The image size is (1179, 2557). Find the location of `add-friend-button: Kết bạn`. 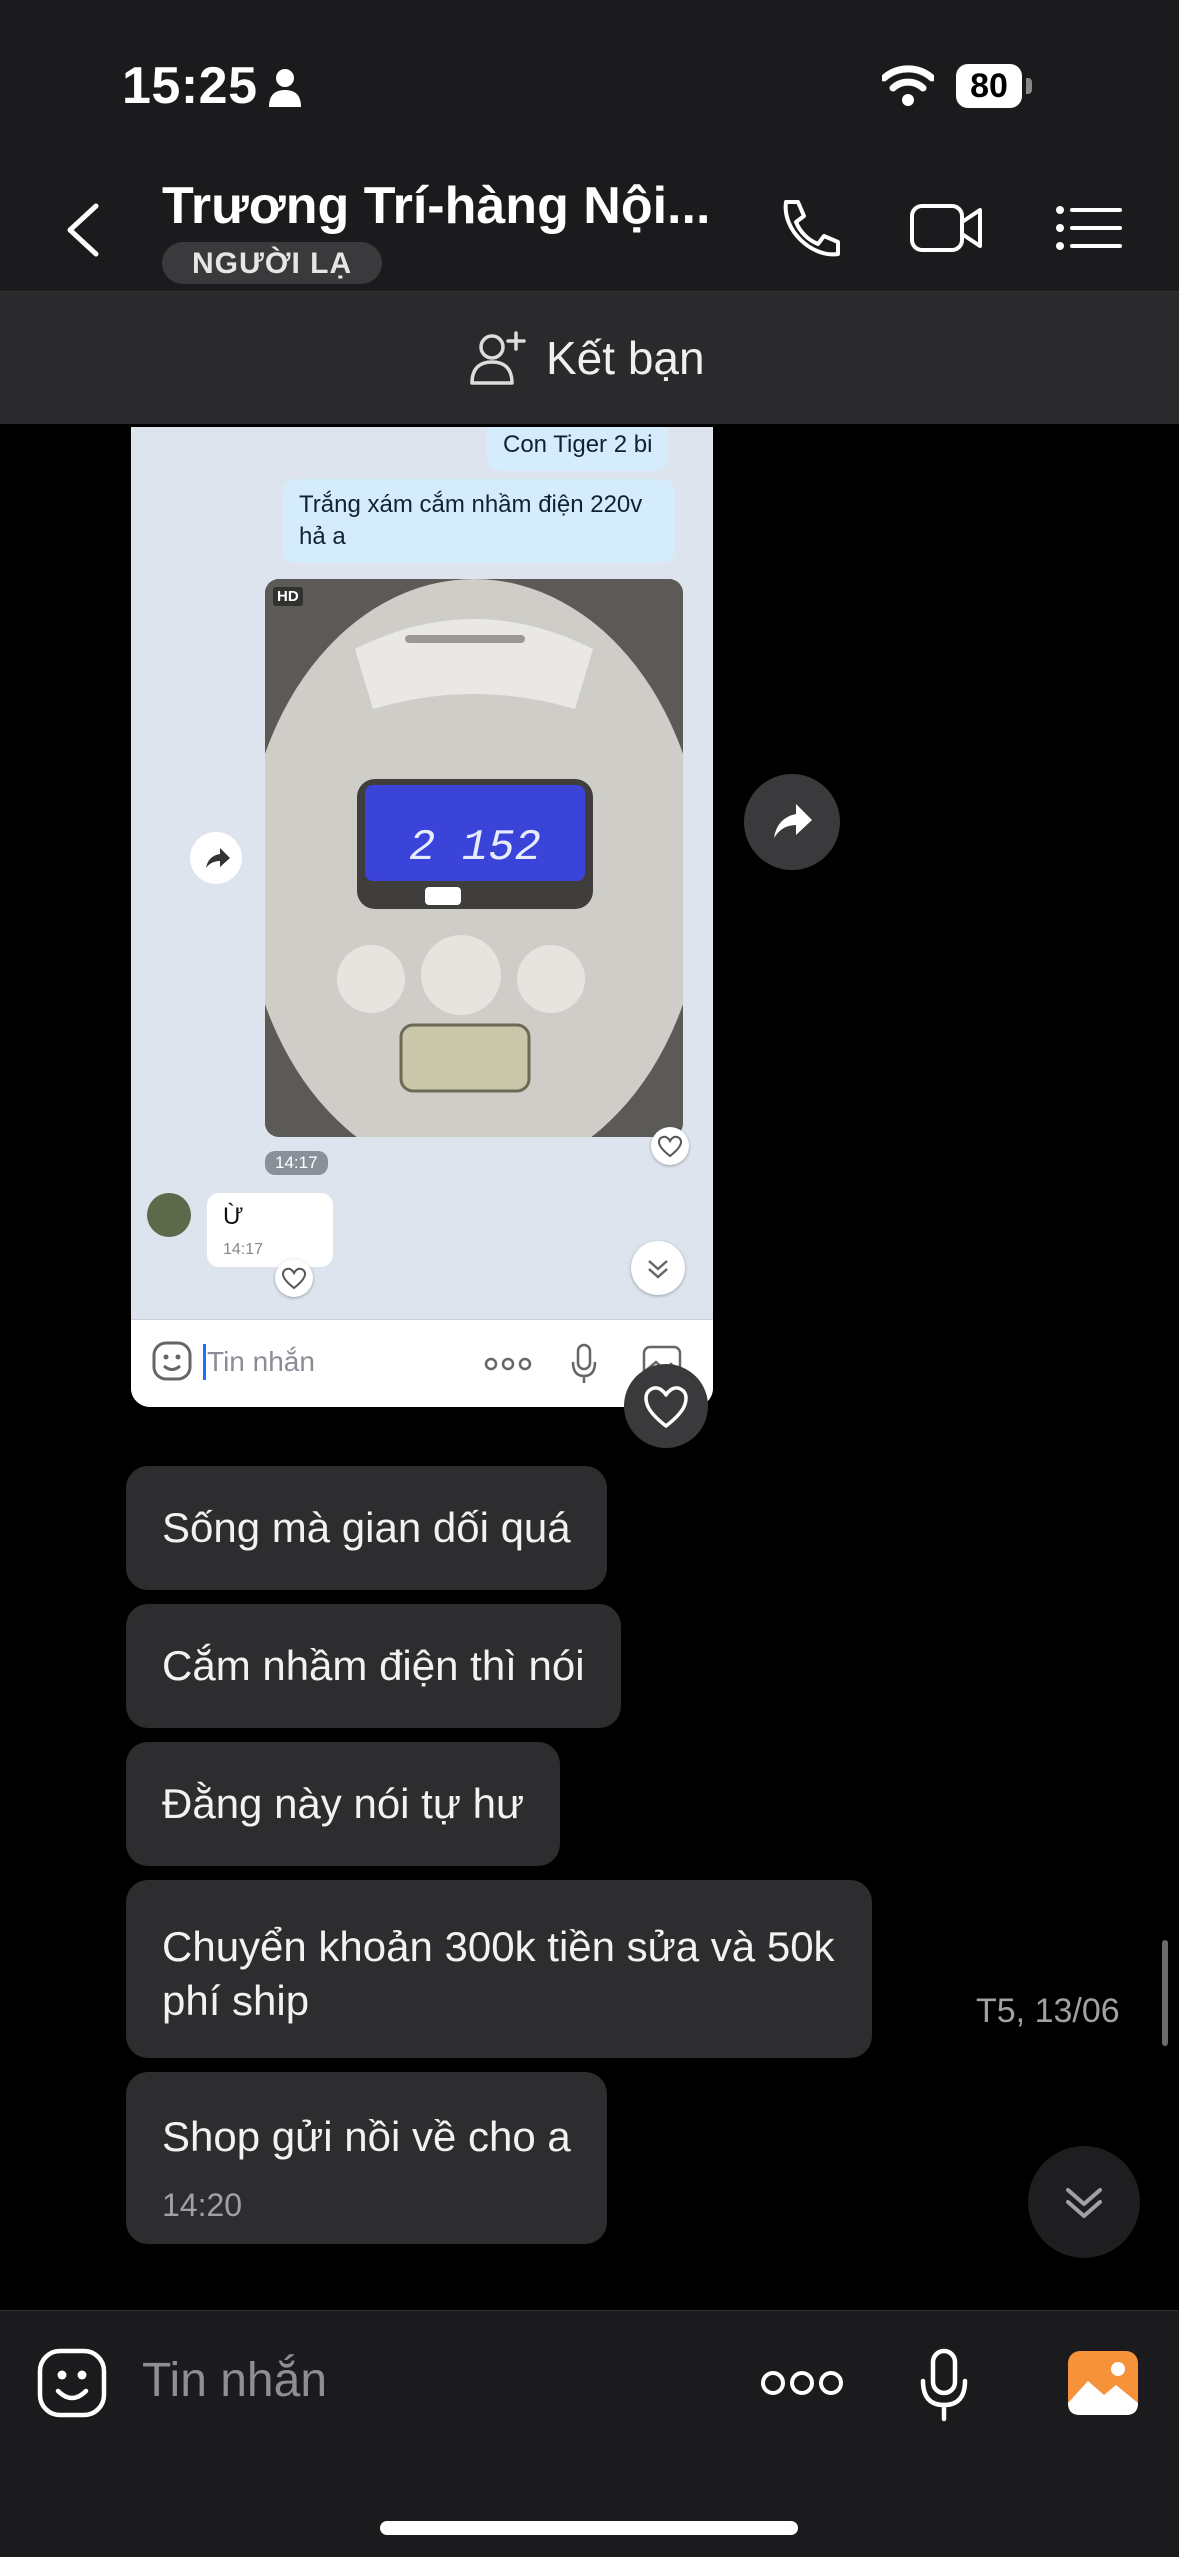

add-friend-button: Kết bạn is located at coordinates (587, 358).